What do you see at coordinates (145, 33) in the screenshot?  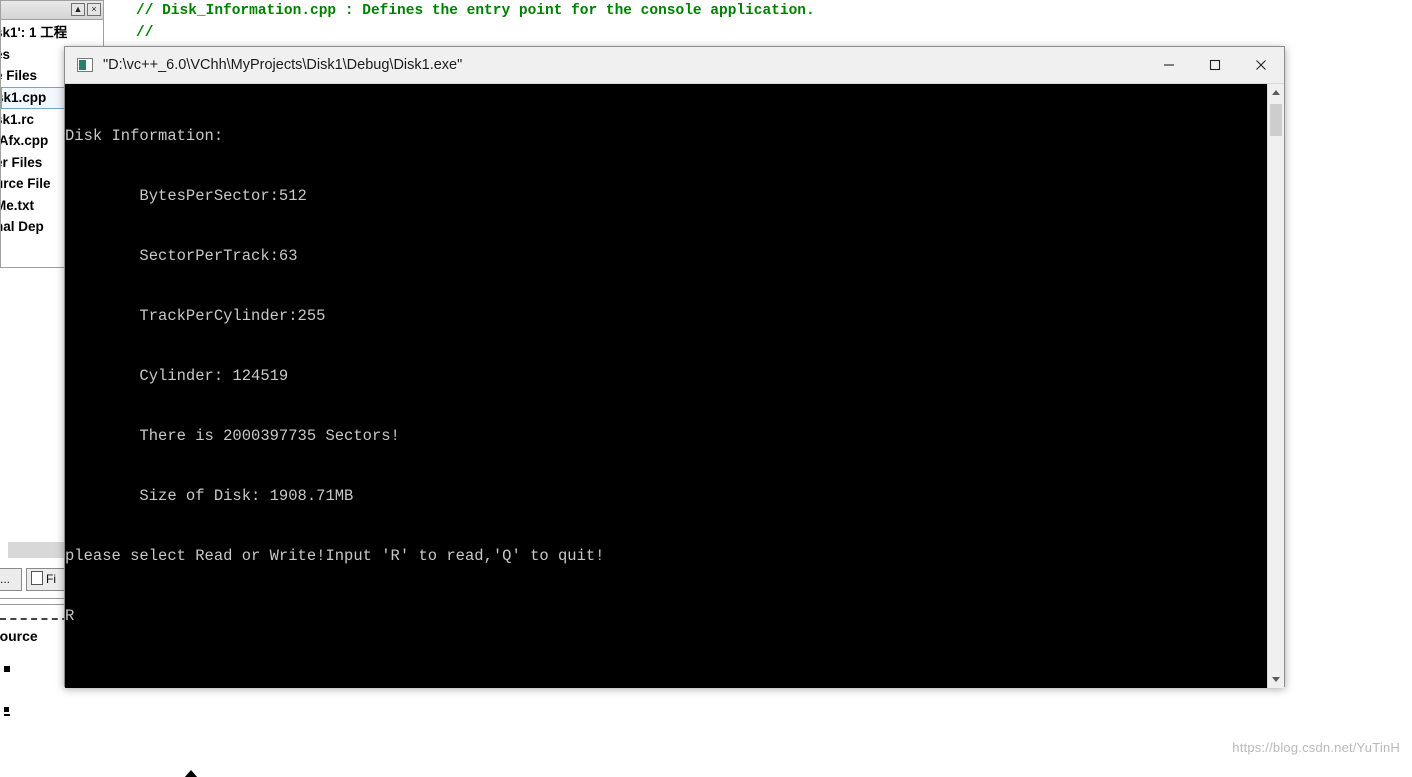 I see `code-line: //` at bounding box center [145, 33].